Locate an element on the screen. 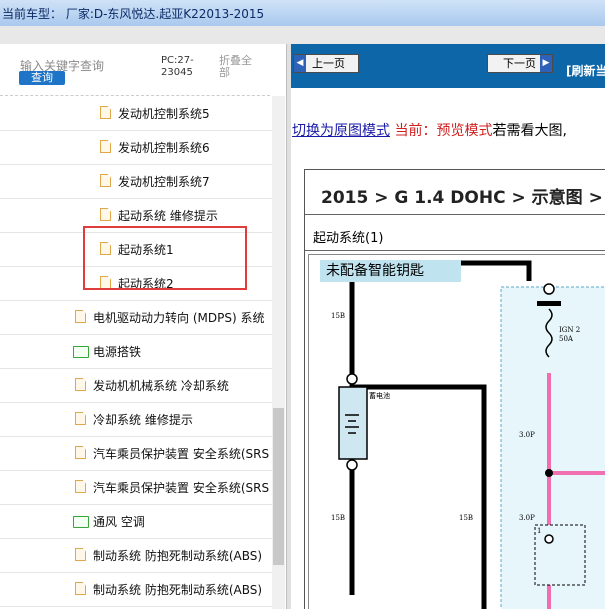  tree-item-engine-ctrl-6: 发动机控制系统6 is located at coordinates (136, 147).